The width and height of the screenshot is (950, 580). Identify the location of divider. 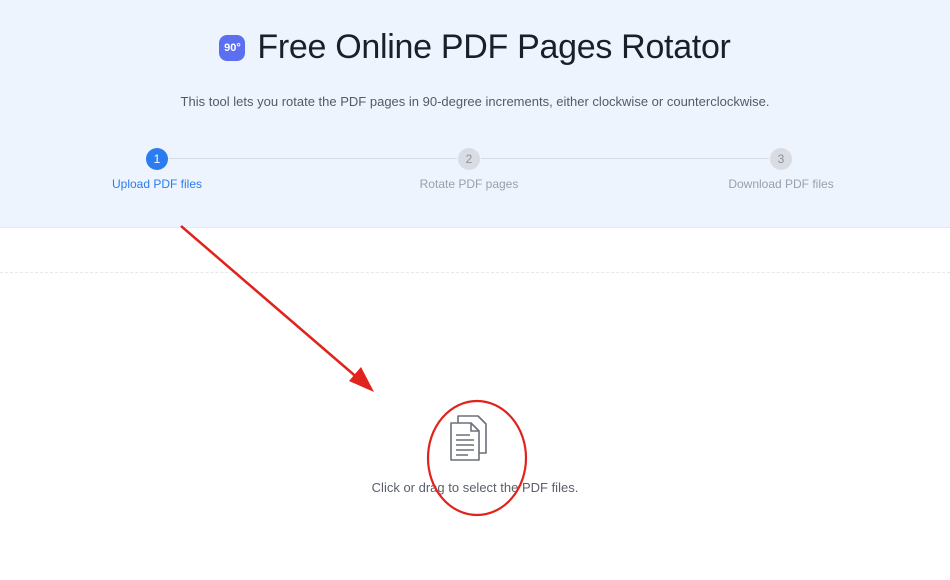
(475, 272).